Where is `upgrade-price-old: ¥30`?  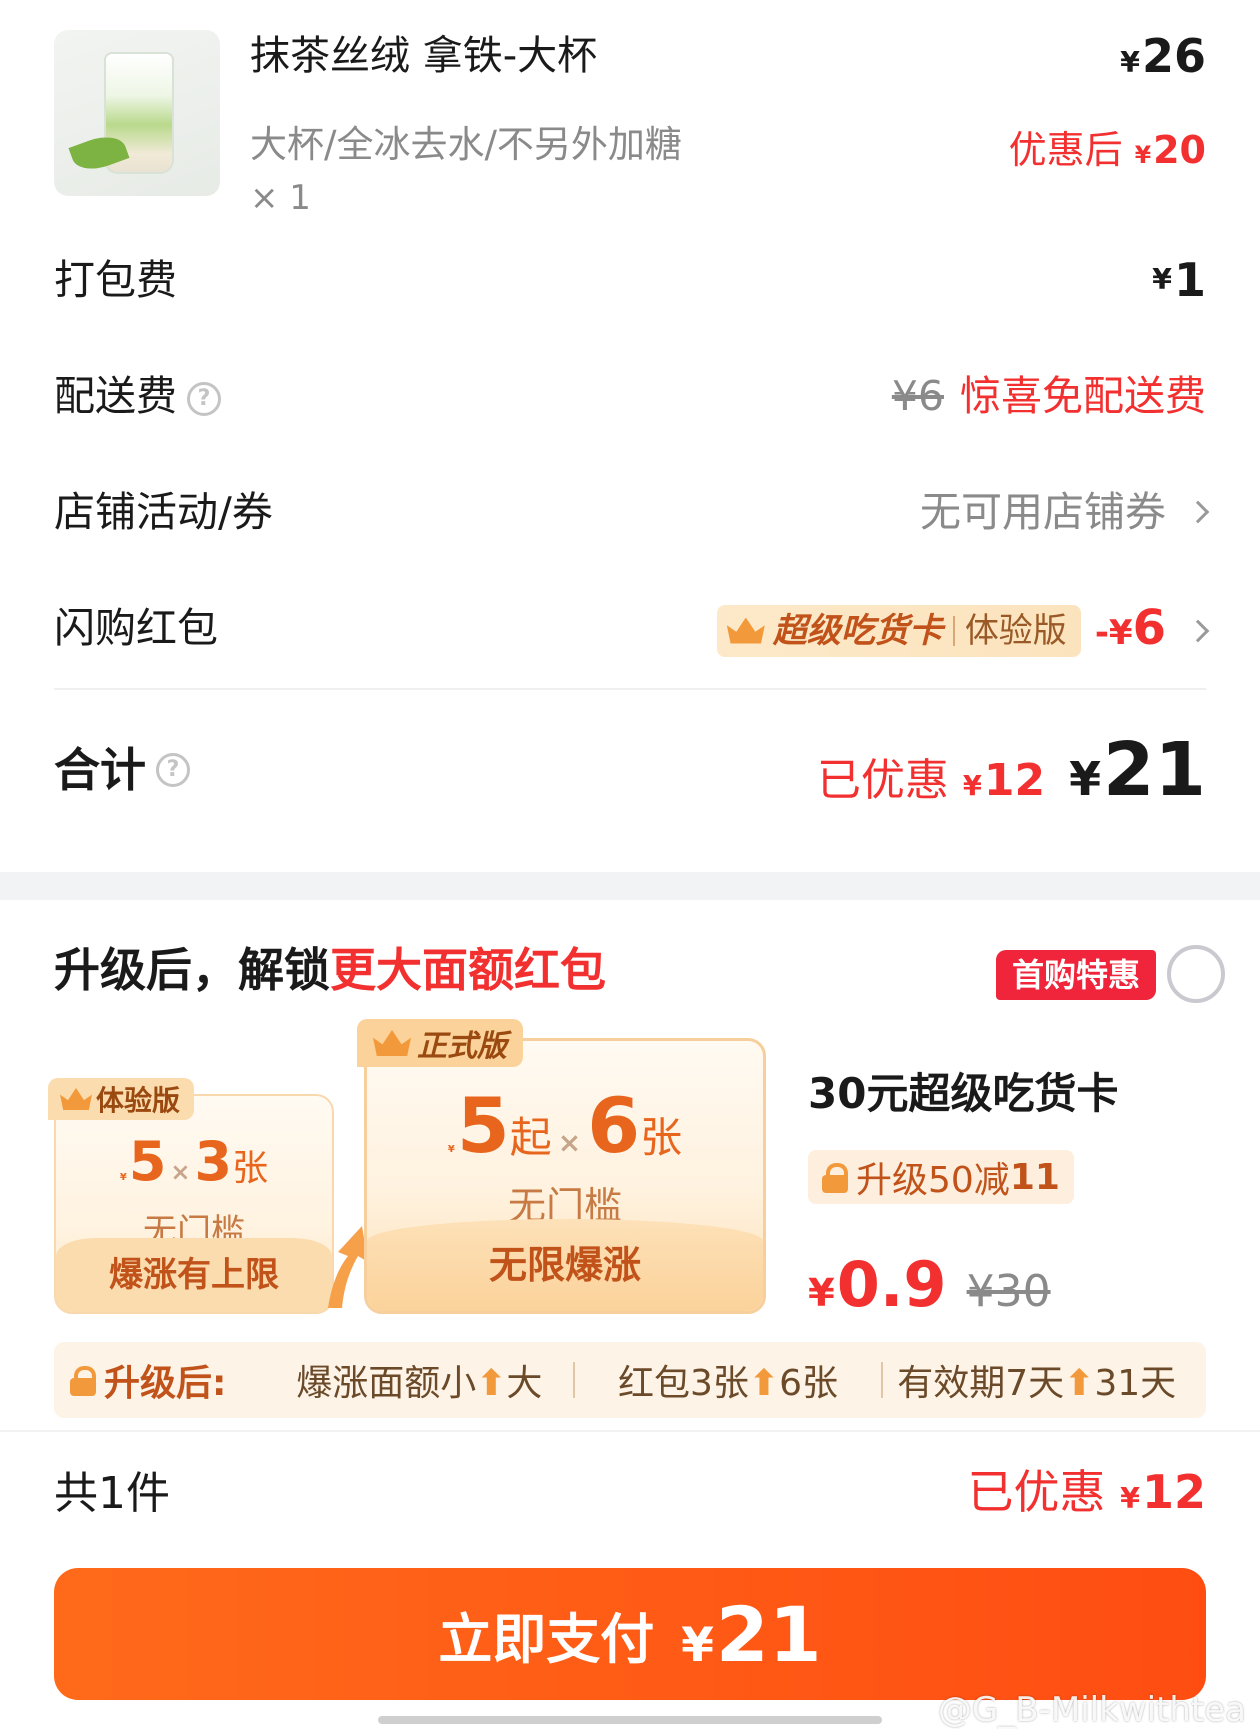 upgrade-price-old: ¥30 is located at coordinates (1008, 1291).